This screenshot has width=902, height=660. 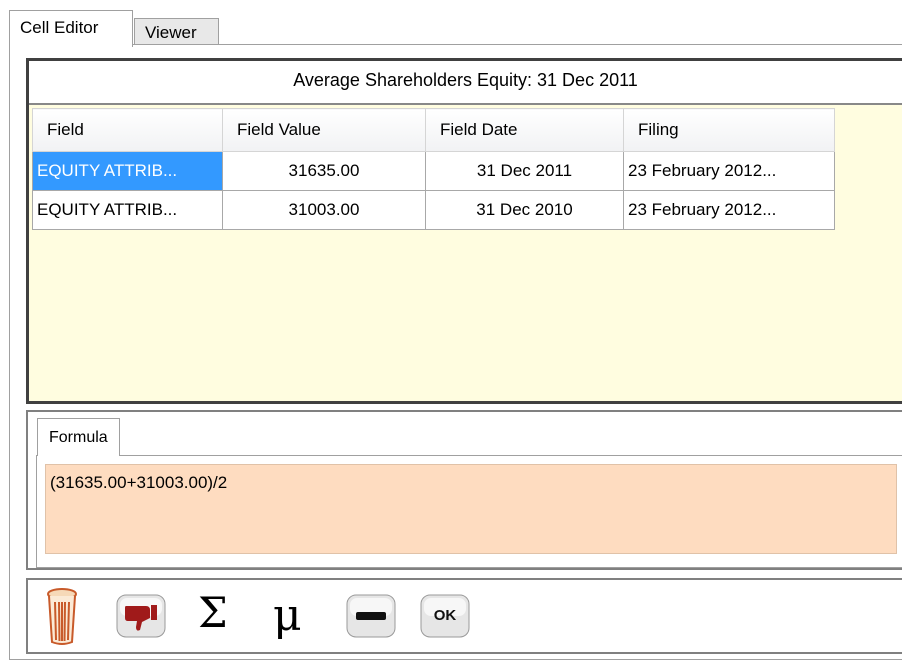 I want to click on trash-icon, so click(x=62, y=616).